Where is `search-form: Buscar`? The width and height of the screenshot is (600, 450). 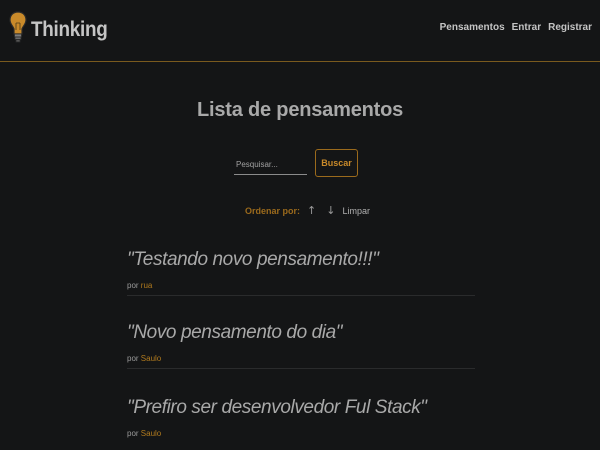 search-form: Buscar is located at coordinates (296, 163).